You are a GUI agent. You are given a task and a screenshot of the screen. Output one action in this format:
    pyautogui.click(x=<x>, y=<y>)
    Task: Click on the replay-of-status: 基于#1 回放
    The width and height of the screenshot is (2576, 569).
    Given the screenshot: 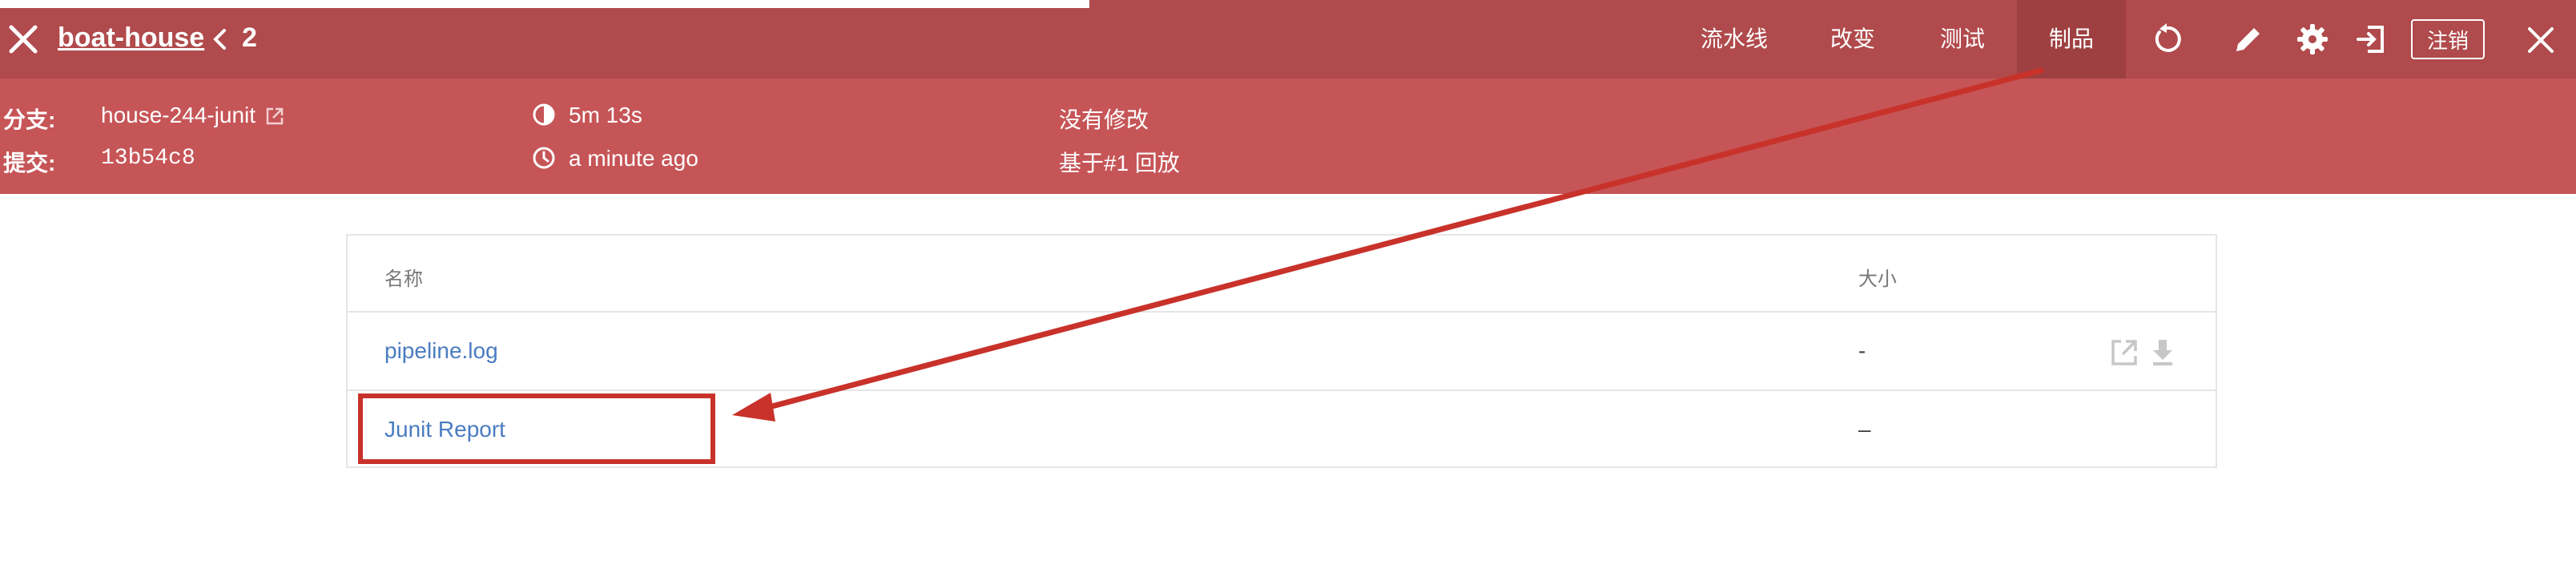 What is the action you would take?
    pyautogui.click(x=1119, y=164)
    